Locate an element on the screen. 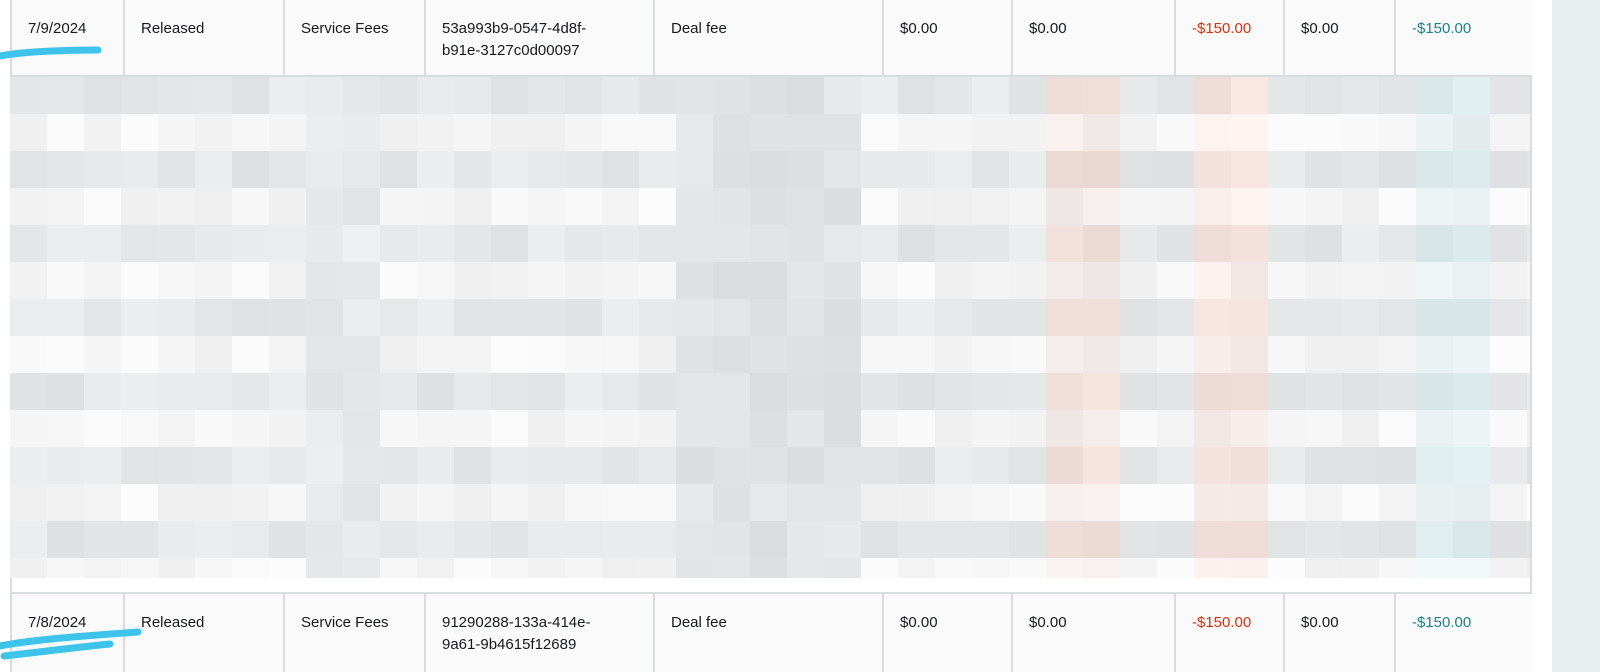  right-side-panel is located at coordinates (1576, 336).